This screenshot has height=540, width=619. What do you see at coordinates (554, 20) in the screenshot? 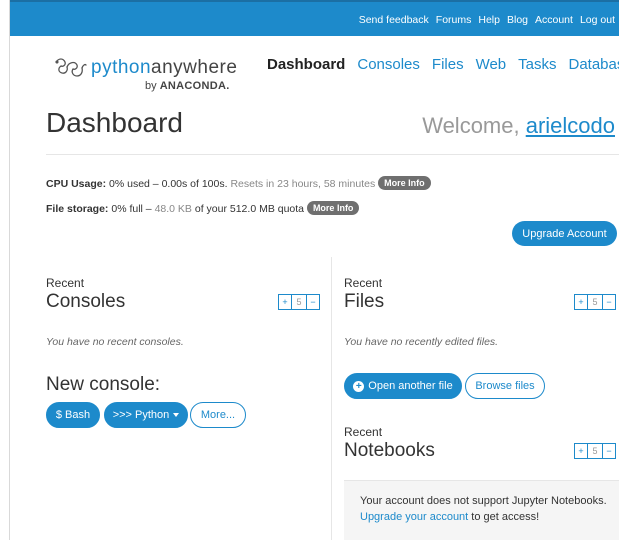
I see `account-link: Account` at bounding box center [554, 20].